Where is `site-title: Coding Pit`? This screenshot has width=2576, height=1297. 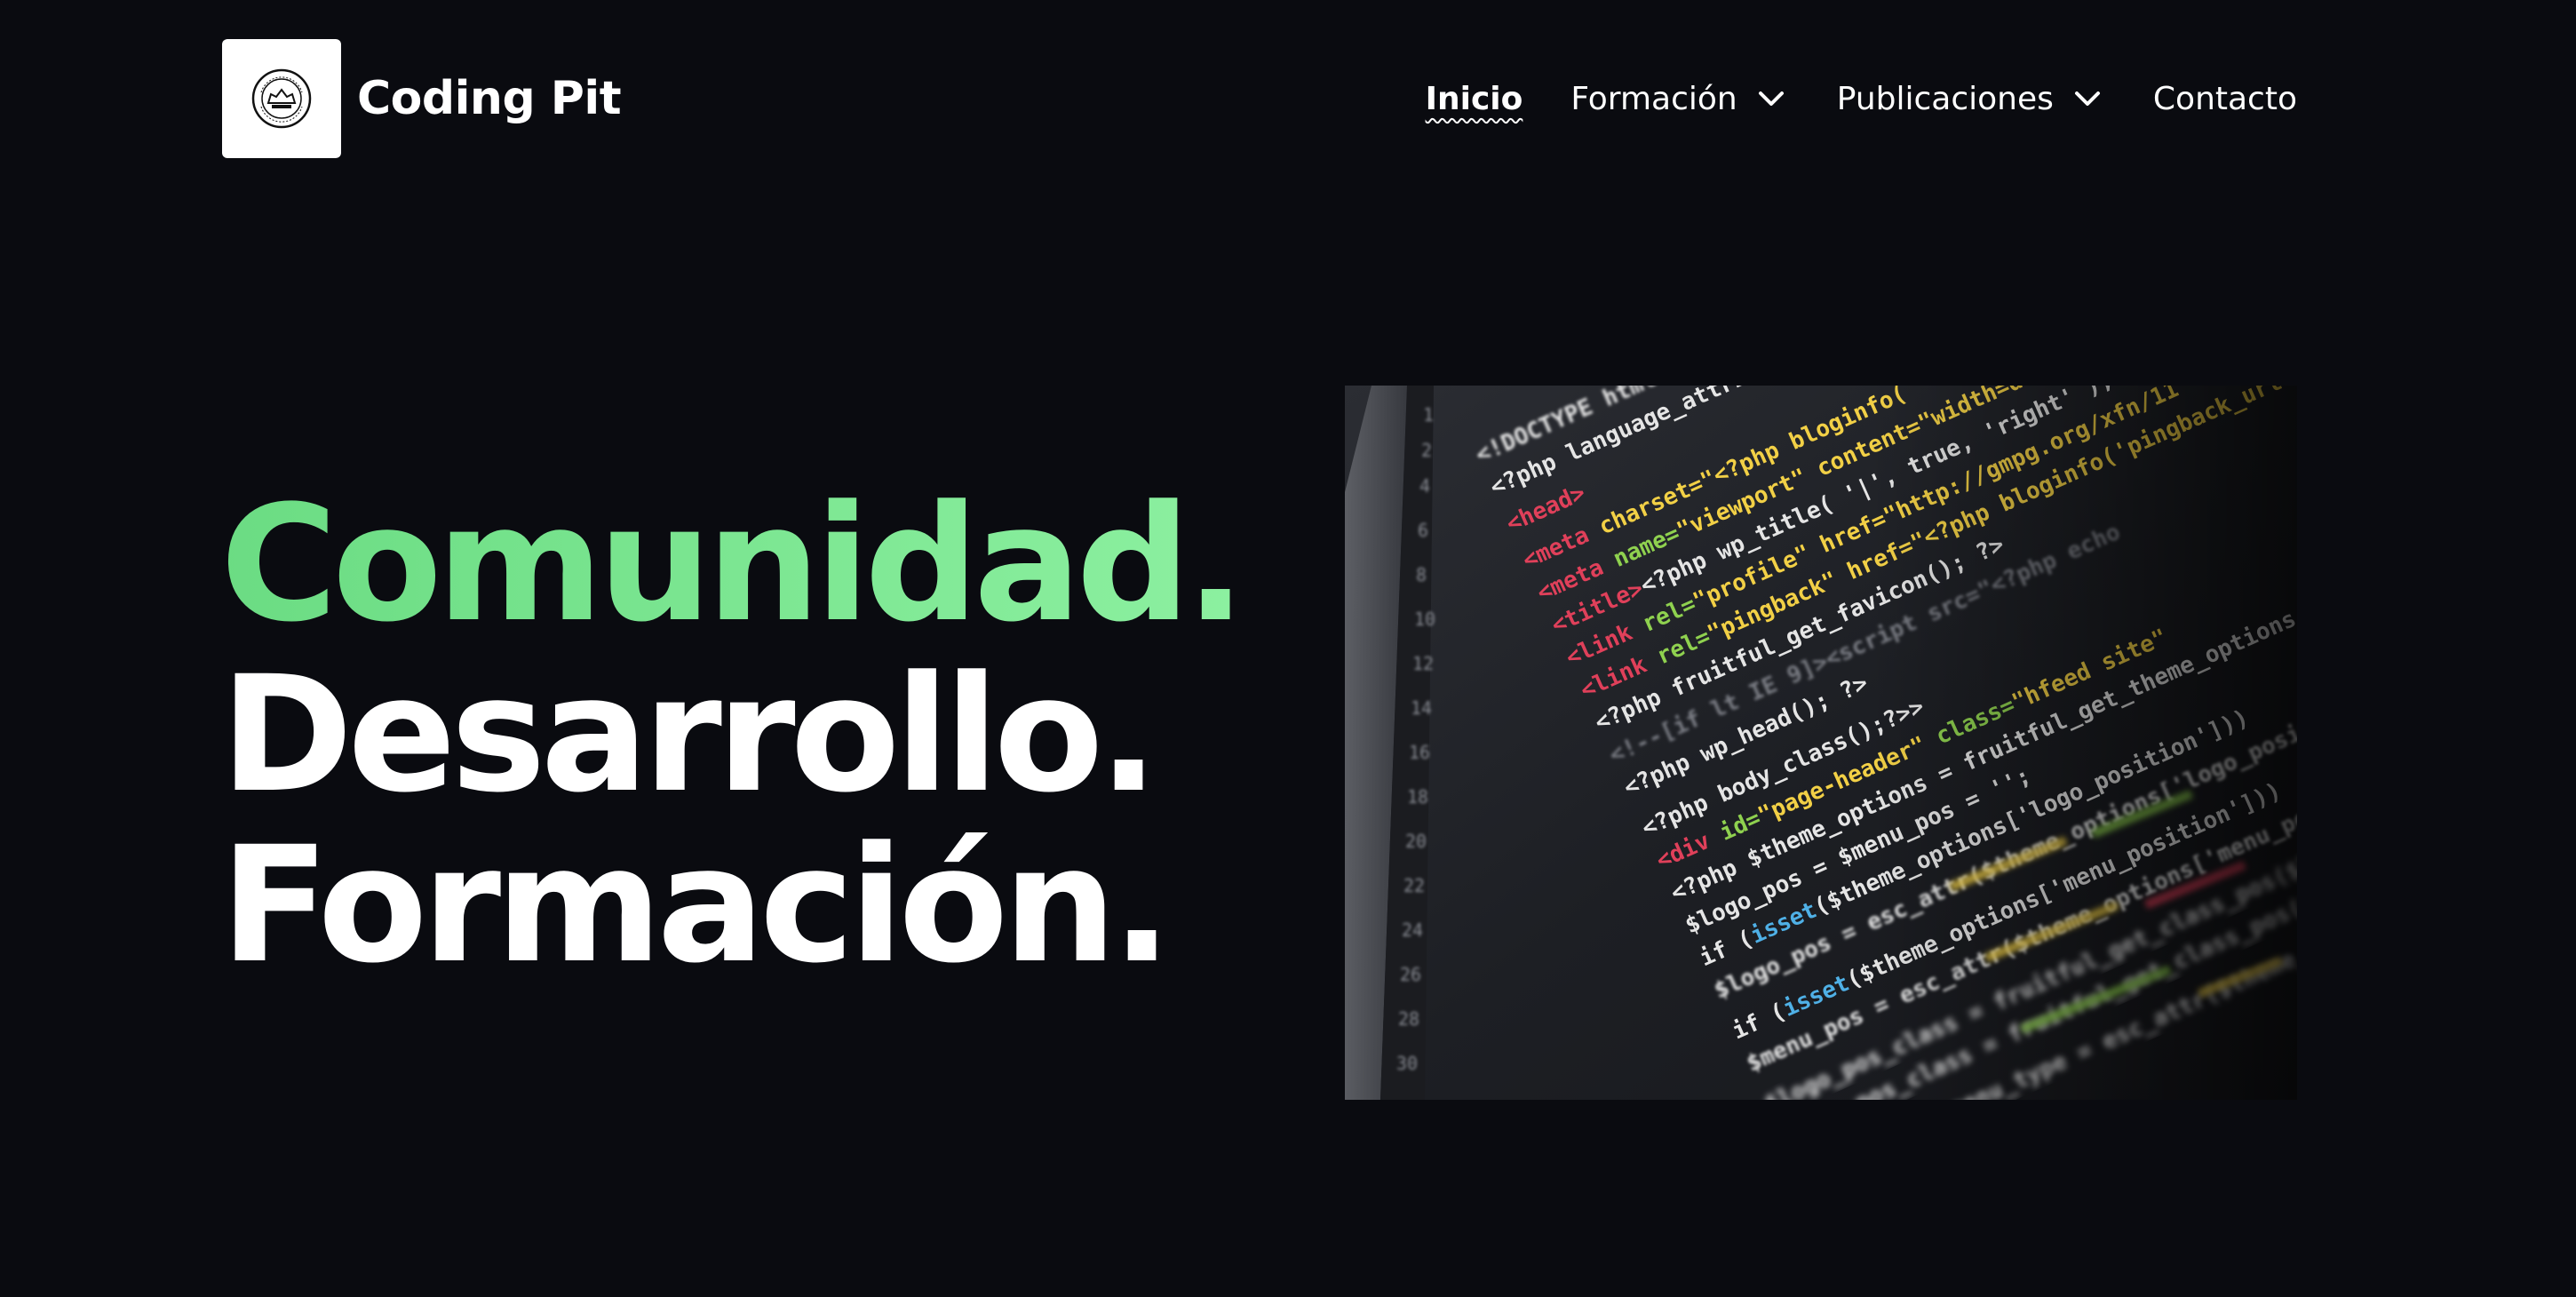
site-title: Coding Pit is located at coordinates (489, 98).